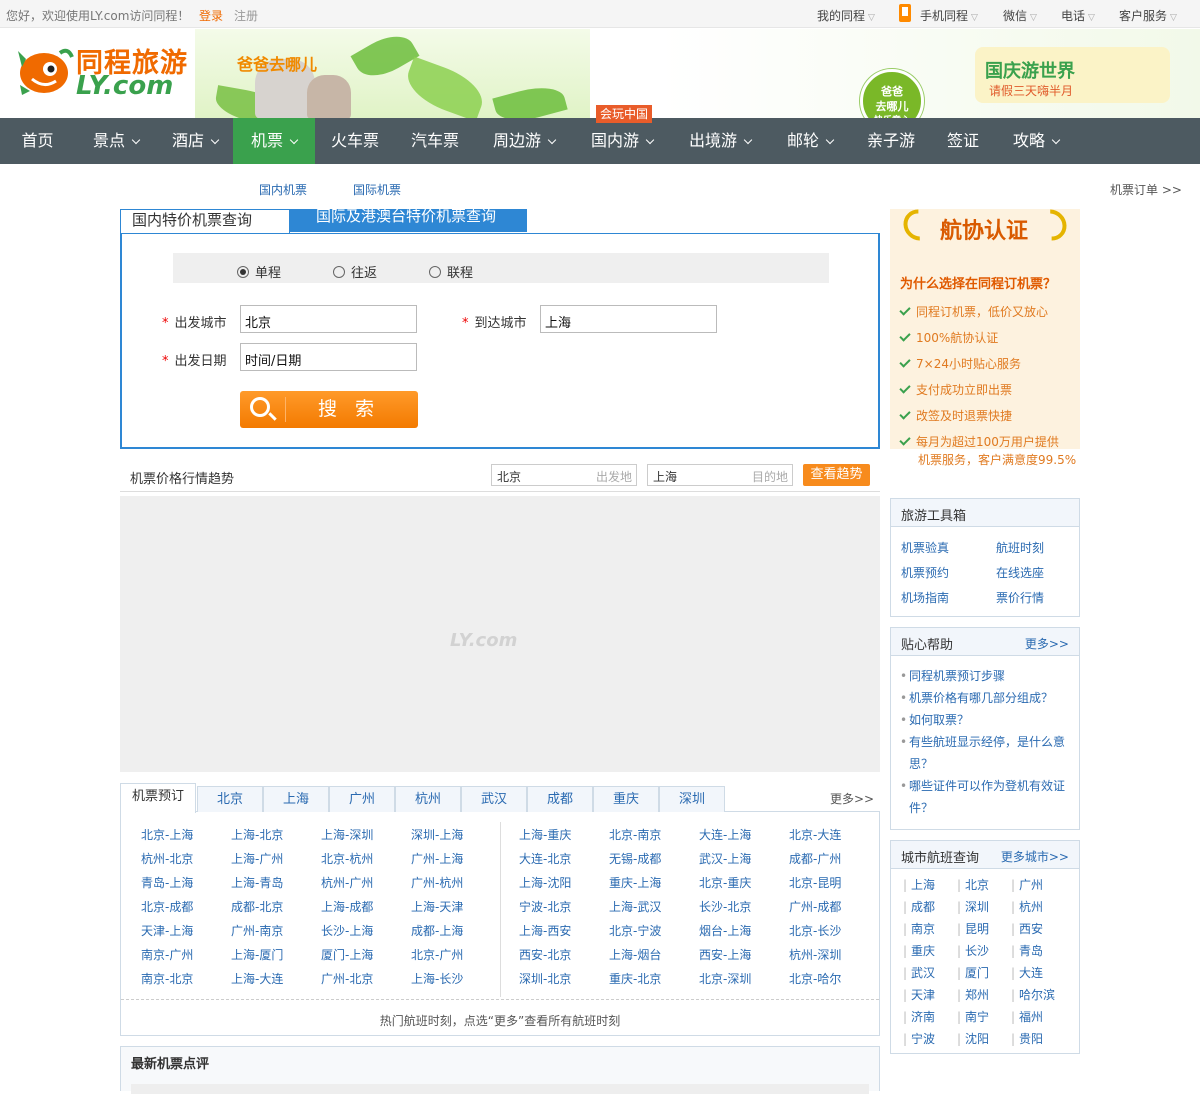 Image resolution: width=1200 pixels, height=1094 pixels. Describe the element at coordinates (725, 834) in the screenshot. I see `route-link: 大连-上海` at that location.